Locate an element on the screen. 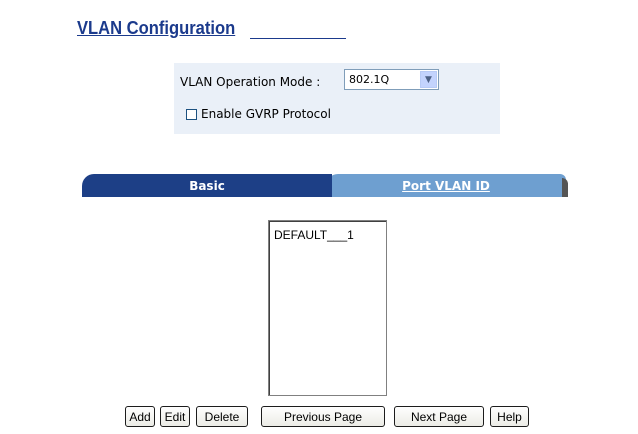 This screenshot has width=638, height=434. add-button: Add is located at coordinates (140, 416).